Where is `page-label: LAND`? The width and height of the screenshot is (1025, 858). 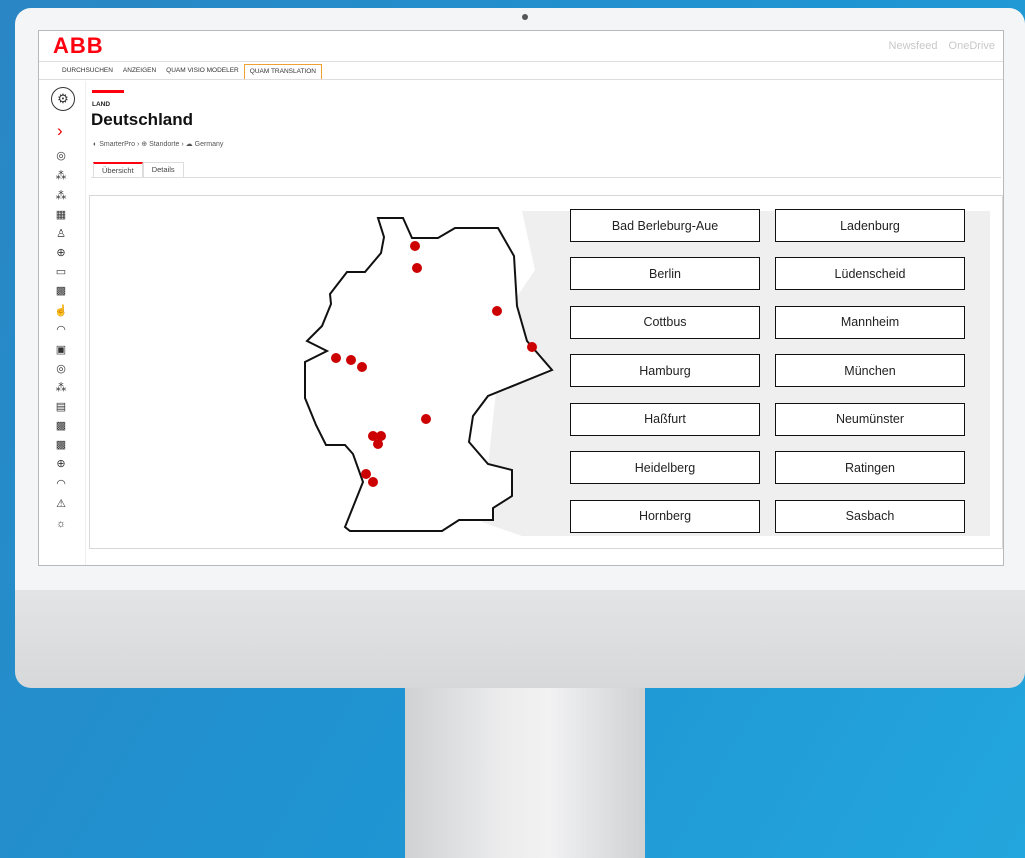 page-label: LAND is located at coordinates (101, 104).